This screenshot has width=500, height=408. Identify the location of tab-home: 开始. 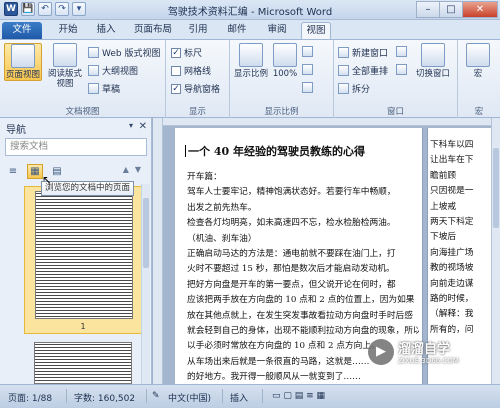
(68, 30).